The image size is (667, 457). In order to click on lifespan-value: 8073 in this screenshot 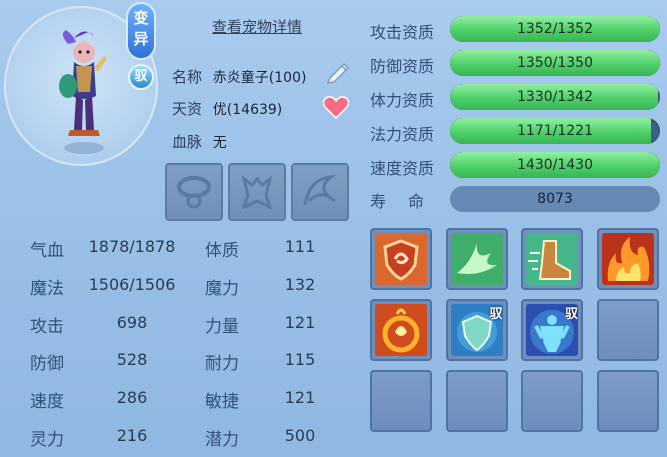, I will do `click(555, 199)`.